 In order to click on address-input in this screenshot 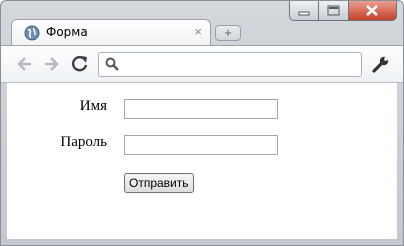, I will do `click(242, 65)`.